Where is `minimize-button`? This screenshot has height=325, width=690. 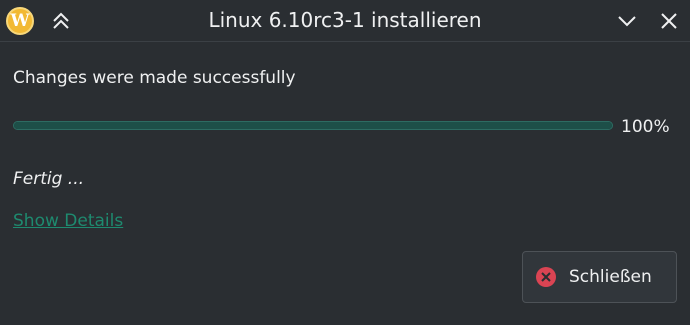 minimize-button is located at coordinates (627, 21).